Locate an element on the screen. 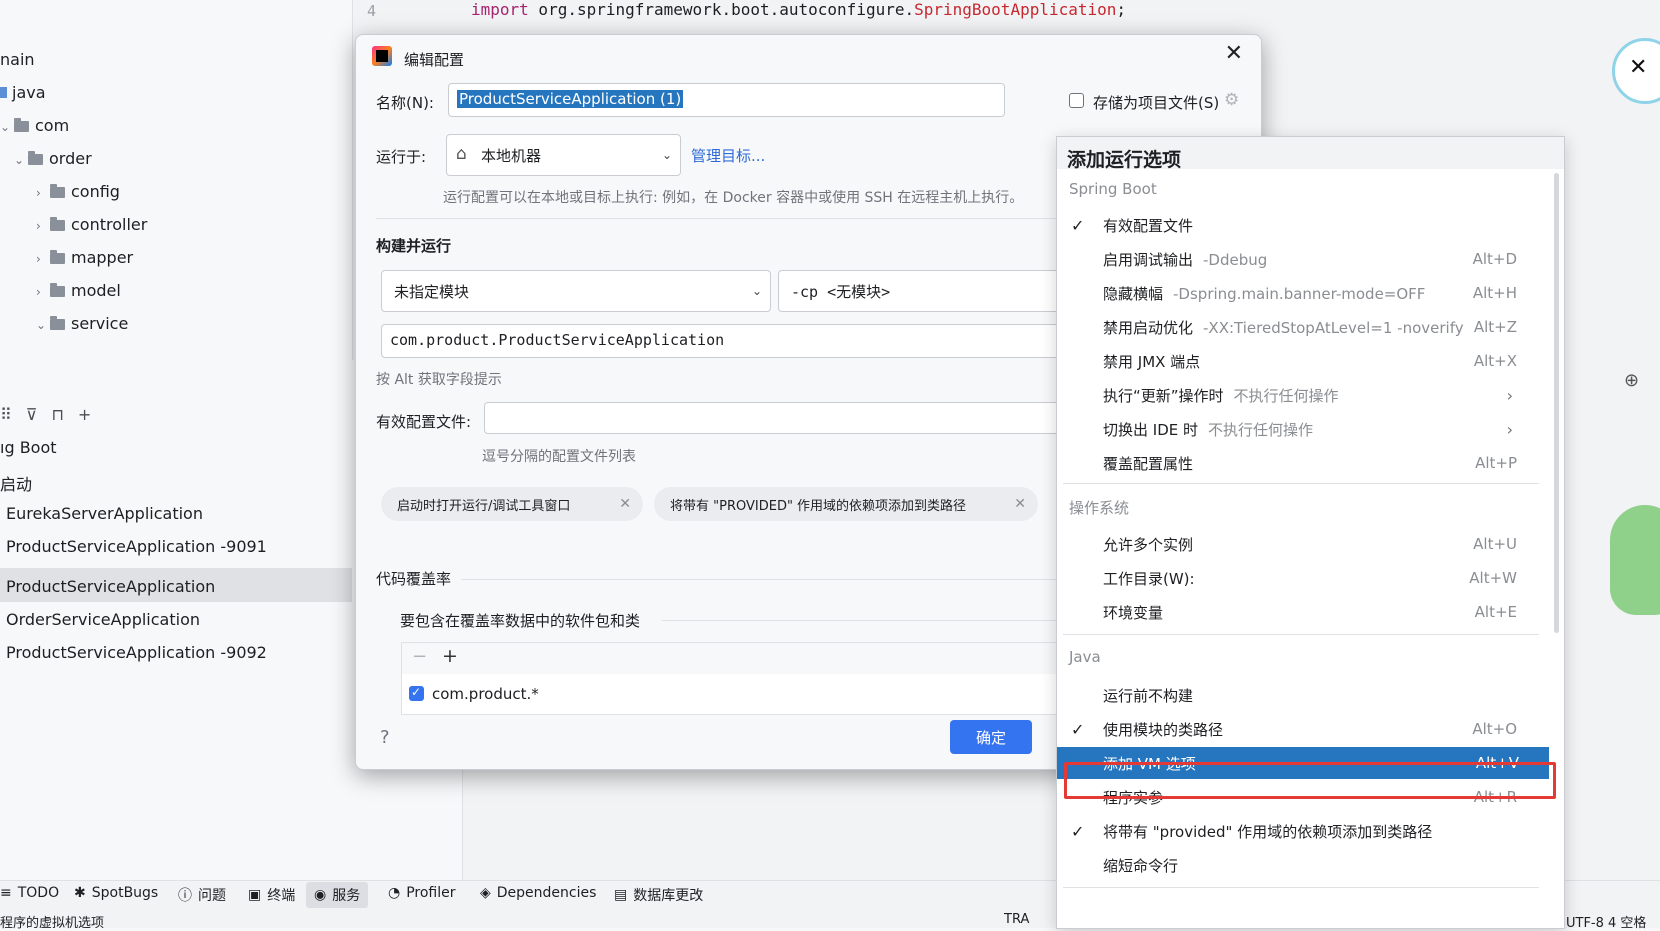 This screenshot has height=931, width=1660. code-class: SpringBootApplication is located at coordinates (1015, 9).